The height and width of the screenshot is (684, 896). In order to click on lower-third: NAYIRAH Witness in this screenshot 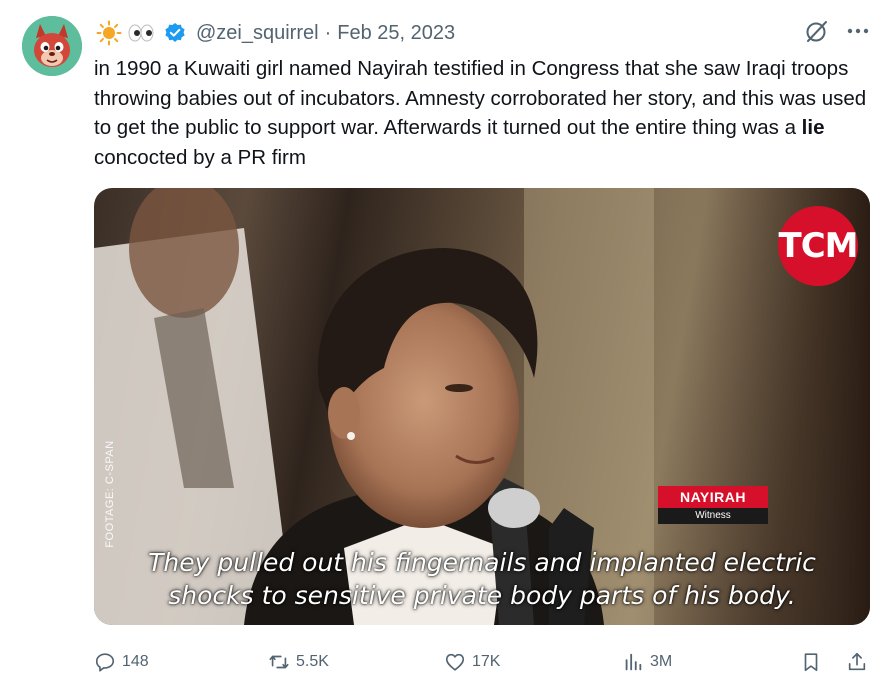, I will do `click(713, 505)`.